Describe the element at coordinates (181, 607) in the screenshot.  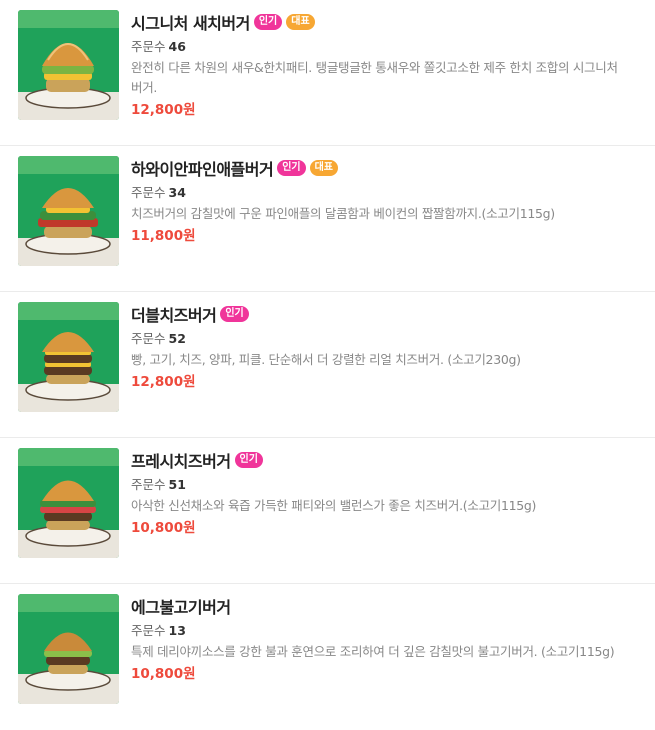
I see `menu-item-title: 에그불고기버거` at that location.